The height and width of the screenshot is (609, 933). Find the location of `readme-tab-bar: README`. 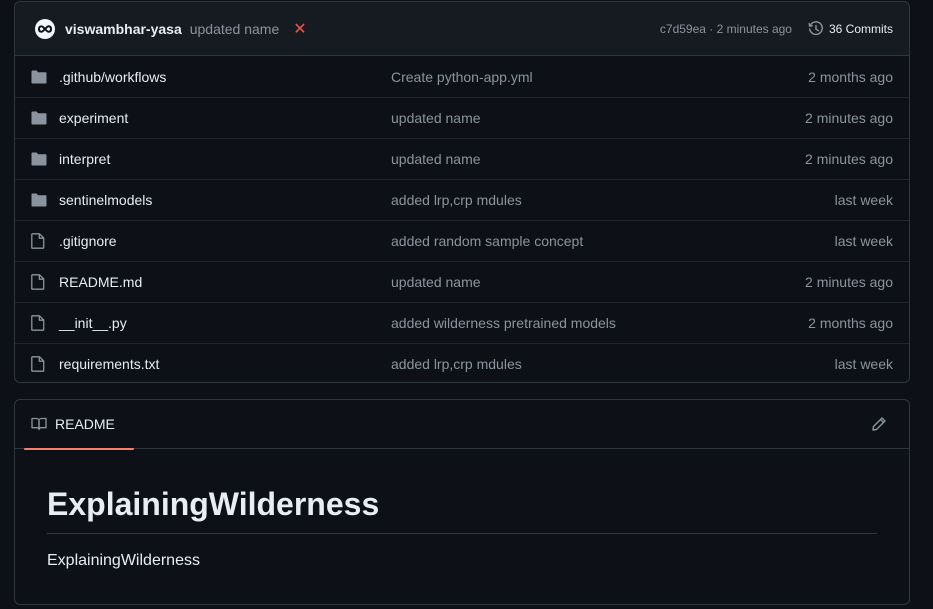

readme-tab-bar: README is located at coordinates (462, 425).